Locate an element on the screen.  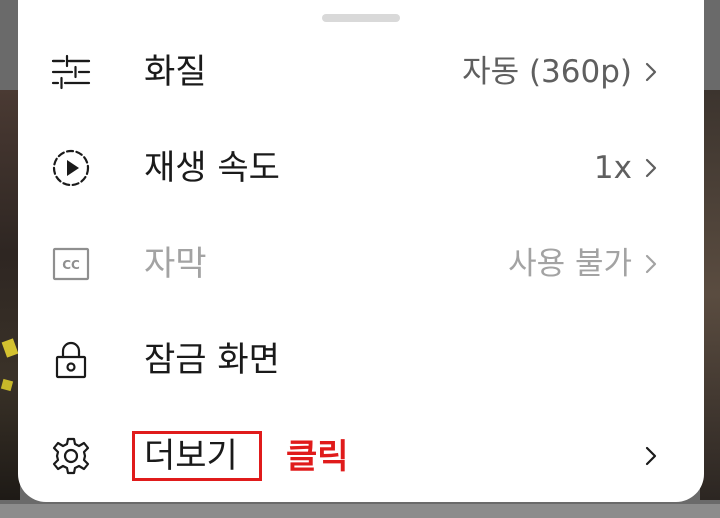
menu-item-value: 1x is located at coordinates (612, 168).